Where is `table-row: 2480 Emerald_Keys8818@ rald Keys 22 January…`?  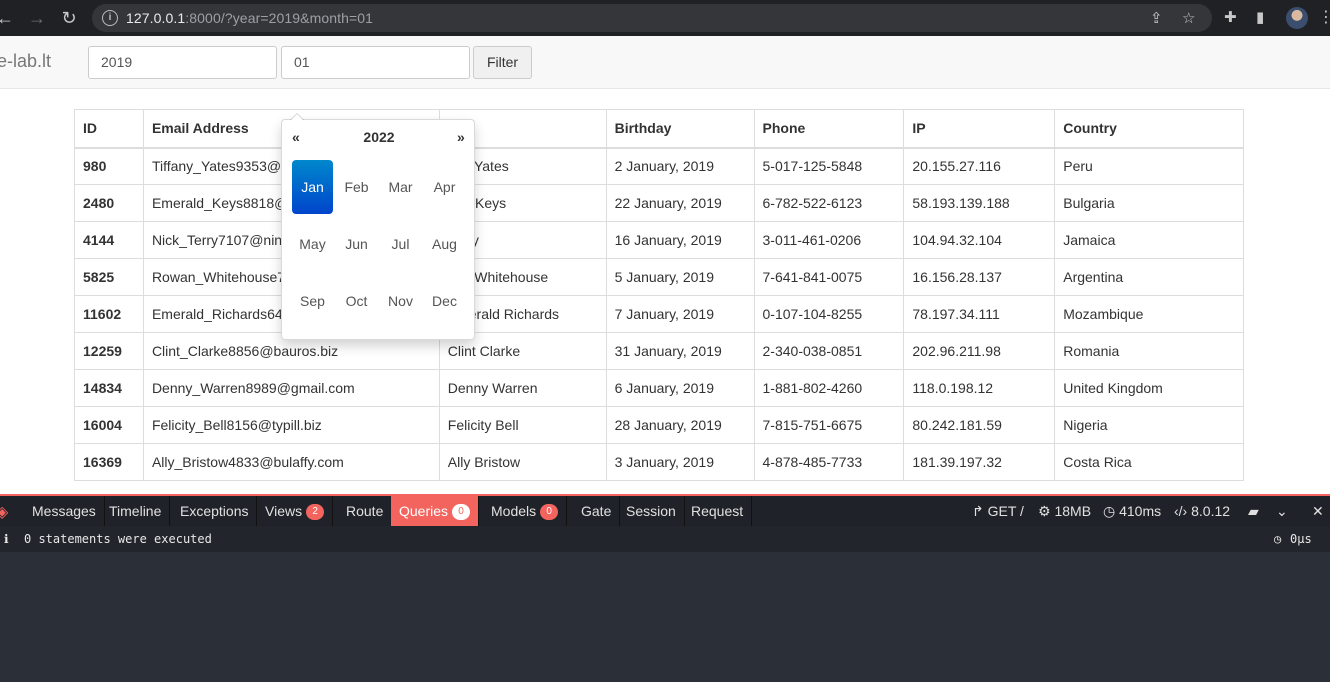 table-row: 2480 Emerald_Keys8818@ rald Keys 22 January… is located at coordinates (659, 203).